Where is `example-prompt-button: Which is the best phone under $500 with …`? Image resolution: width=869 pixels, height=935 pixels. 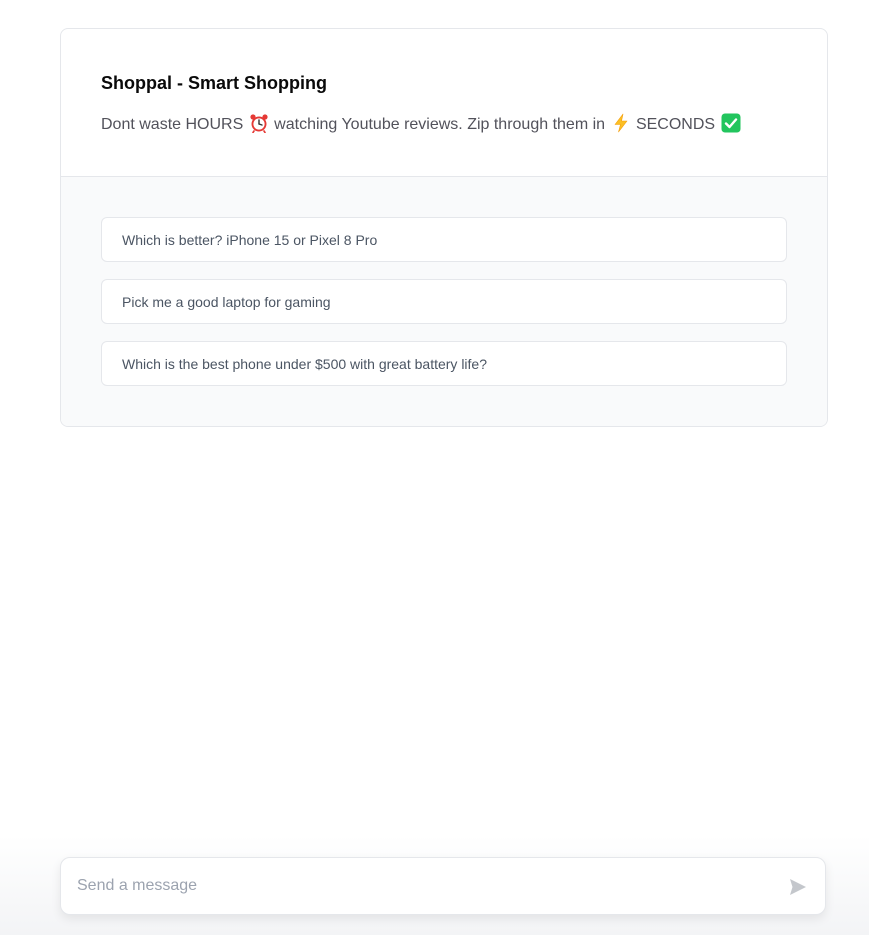
example-prompt-button: Which is the best phone under $500 with … is located at coordinates (444, 363).